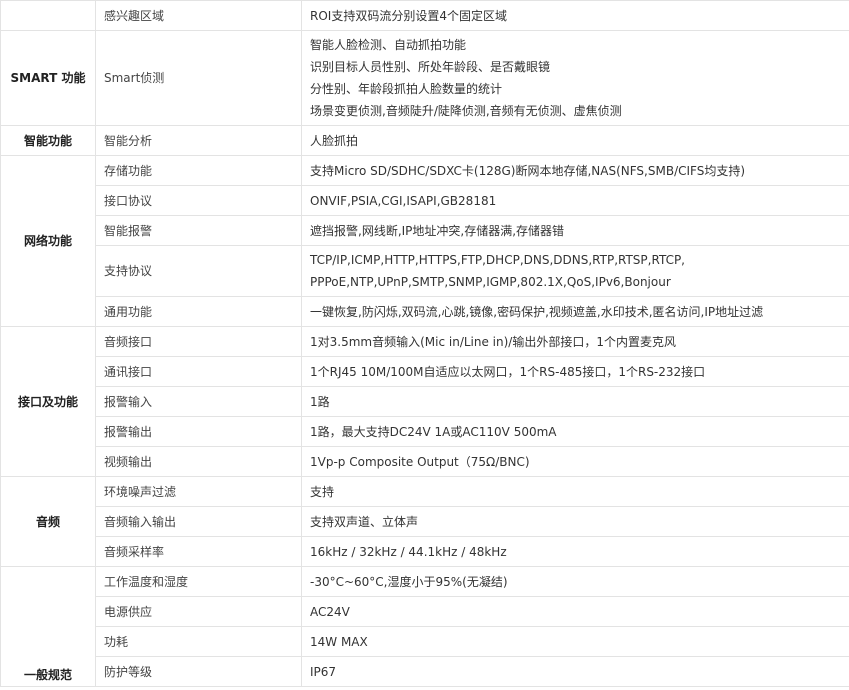  Describe the element at coordinates (198, 611) in the screenshot. I see `spec-item-label: 电源供应` at that location.